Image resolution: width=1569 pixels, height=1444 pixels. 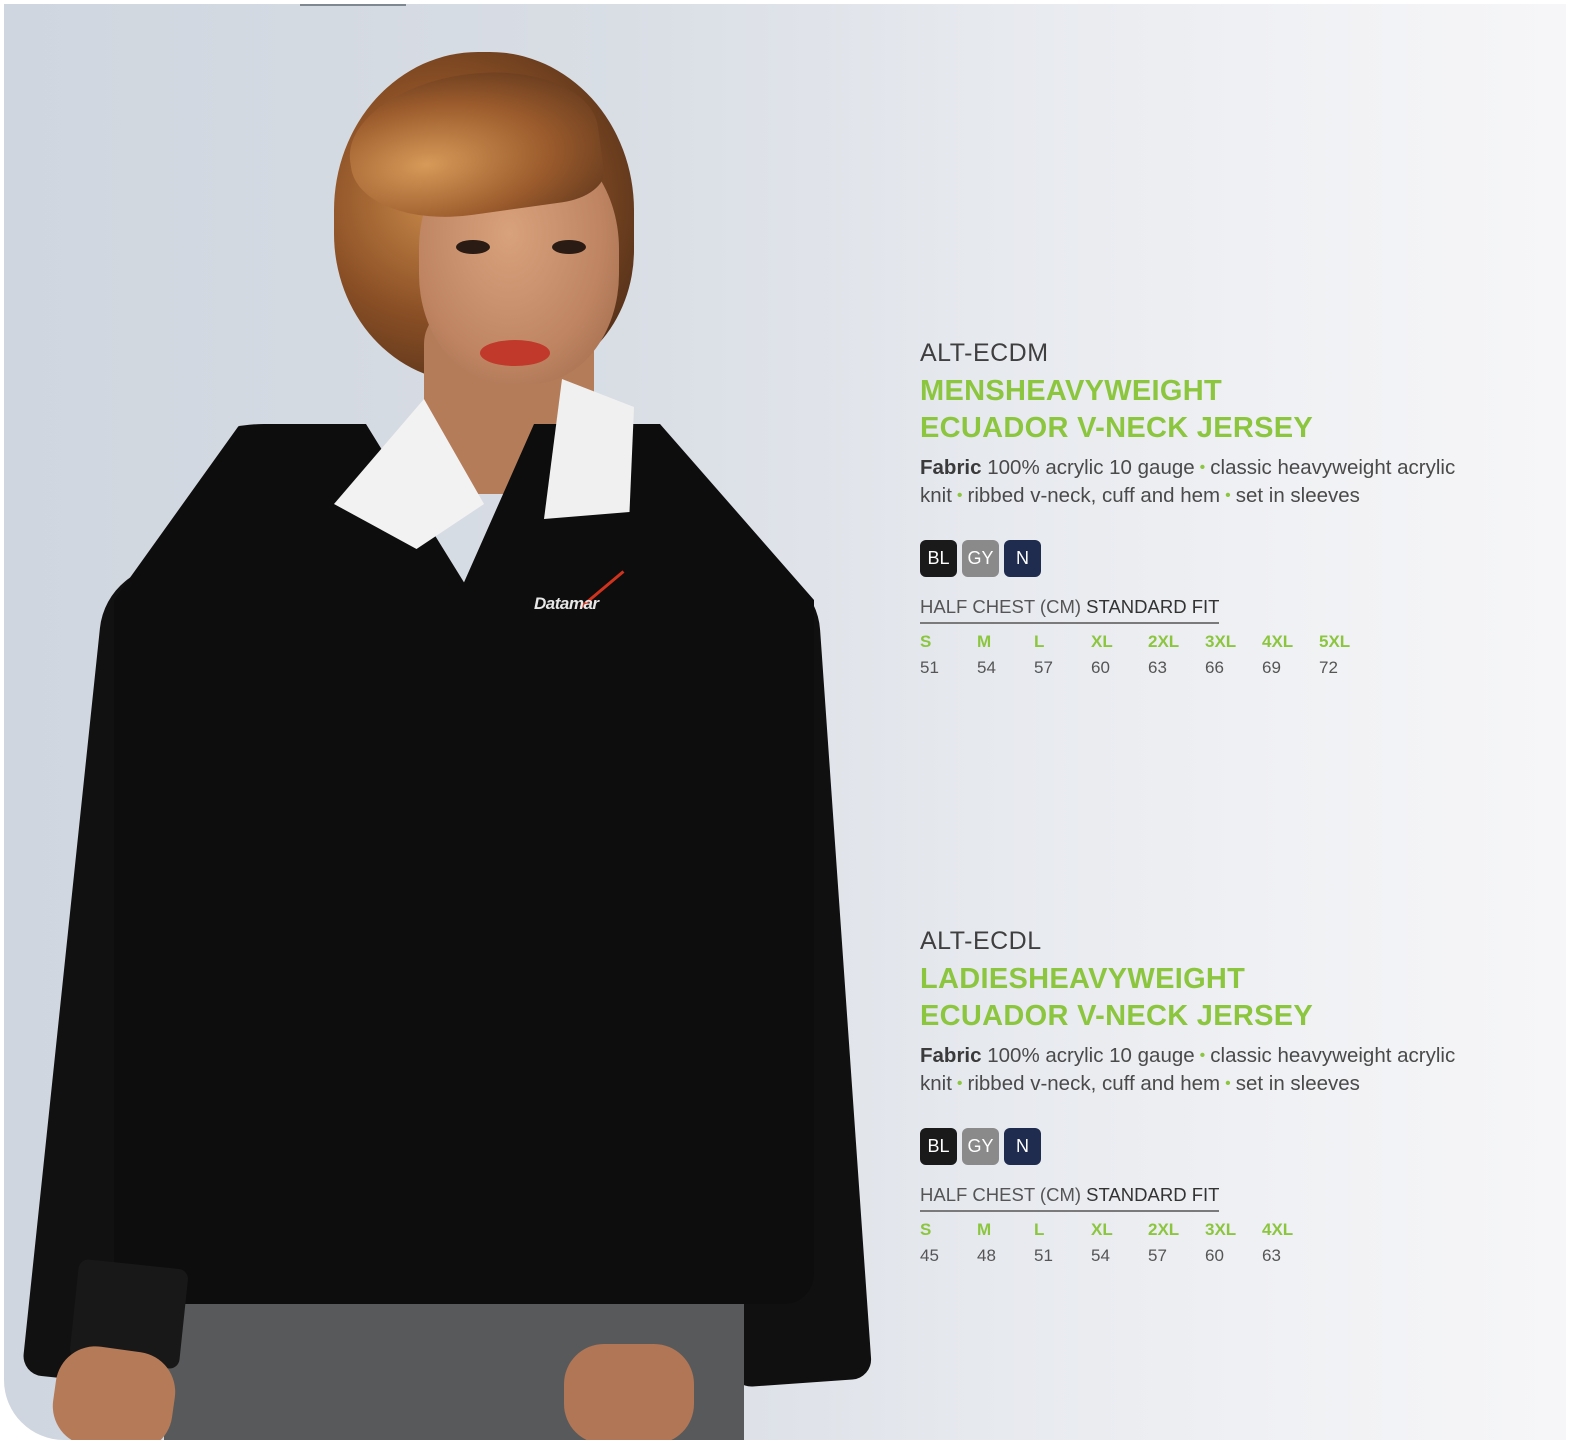 What do you see at coordinates (1119, 655) in the screenshot?
I see `size-column: XL 60` at bounding box center [1119, 655].